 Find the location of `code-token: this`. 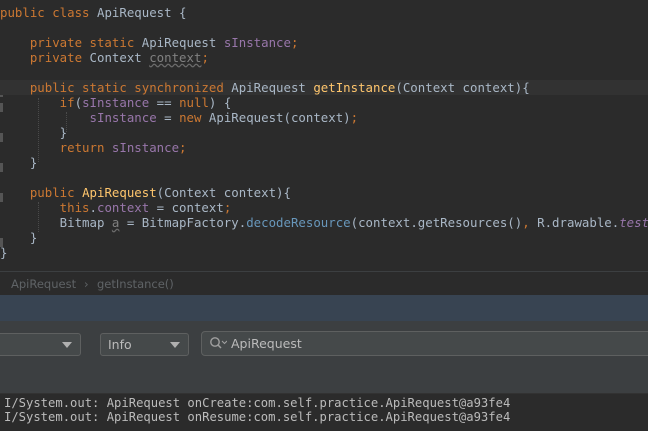

code-token: this is located at coordinates (45, 207).